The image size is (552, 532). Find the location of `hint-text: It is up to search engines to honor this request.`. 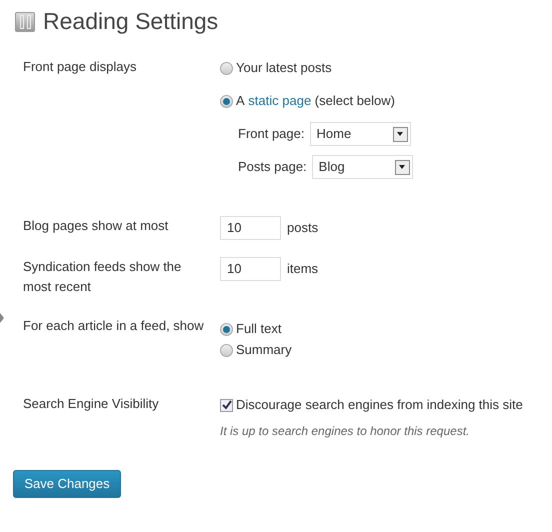

hint-text: It is up to search engines to honor this request. is located at coordinates (345, 431).